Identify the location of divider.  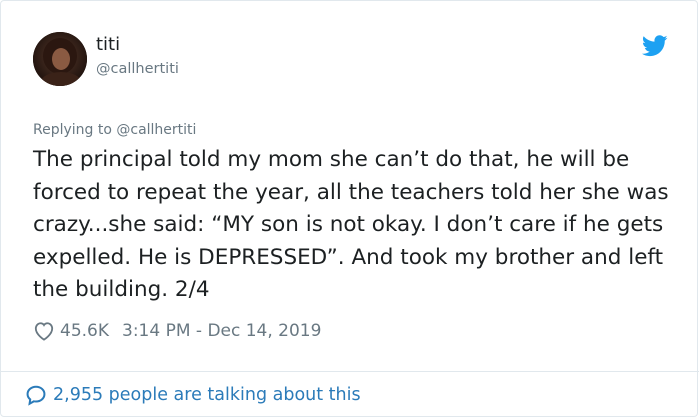
(350, 371).